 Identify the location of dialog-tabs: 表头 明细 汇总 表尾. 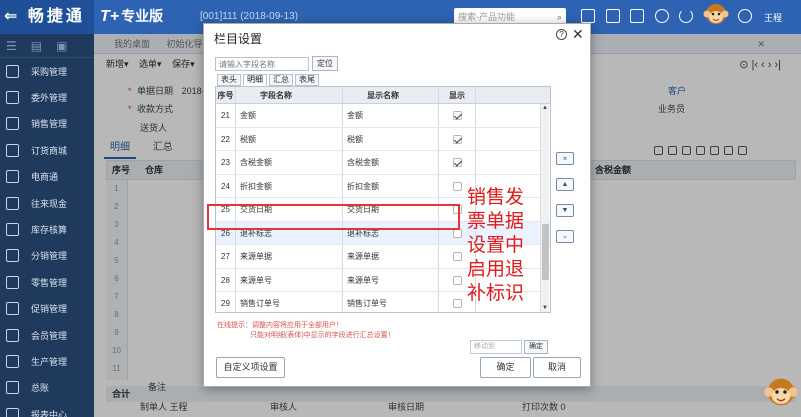
(269, 80).